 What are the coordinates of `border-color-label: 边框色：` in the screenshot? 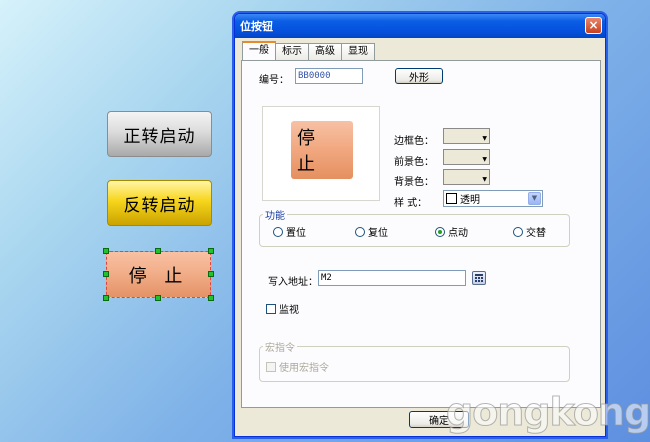 It's located at (414, 141).